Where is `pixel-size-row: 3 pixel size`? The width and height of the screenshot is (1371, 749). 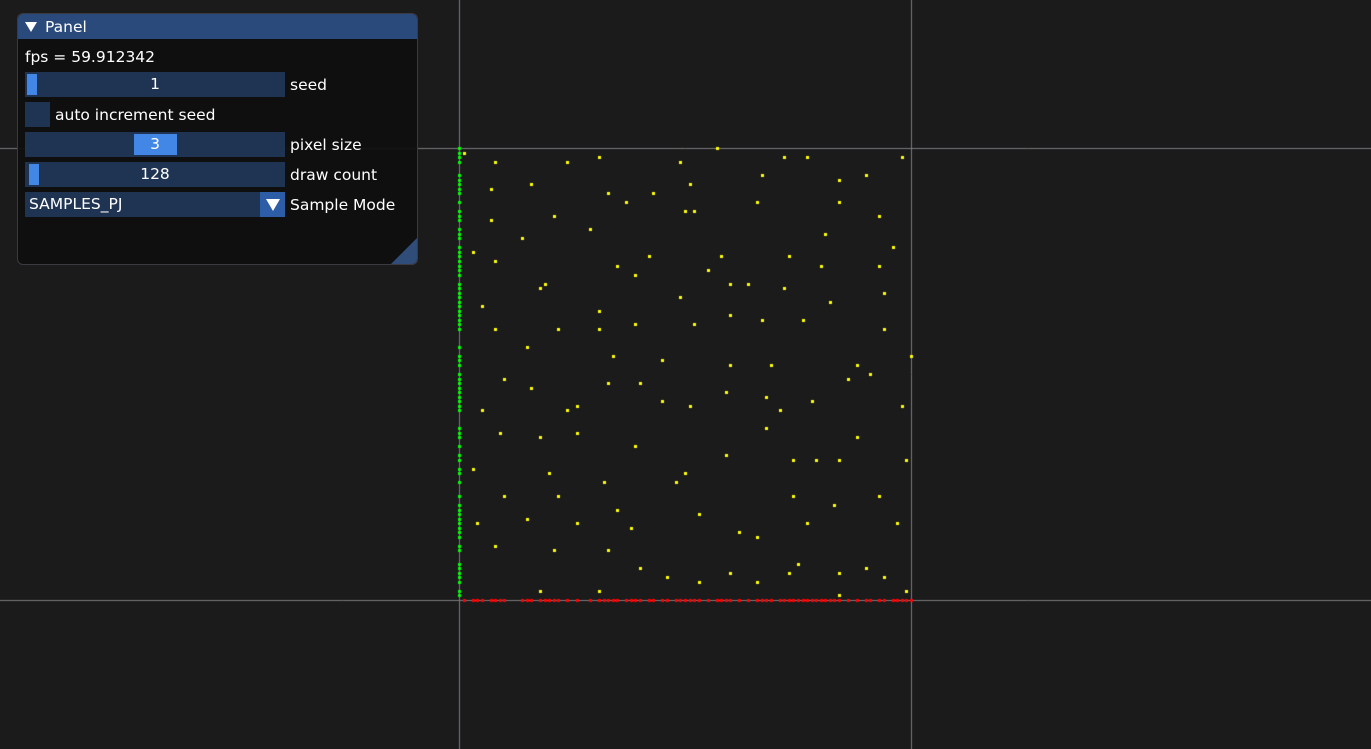 pixel-size-row: 3 pixel size is located at coordinates (193, 144).